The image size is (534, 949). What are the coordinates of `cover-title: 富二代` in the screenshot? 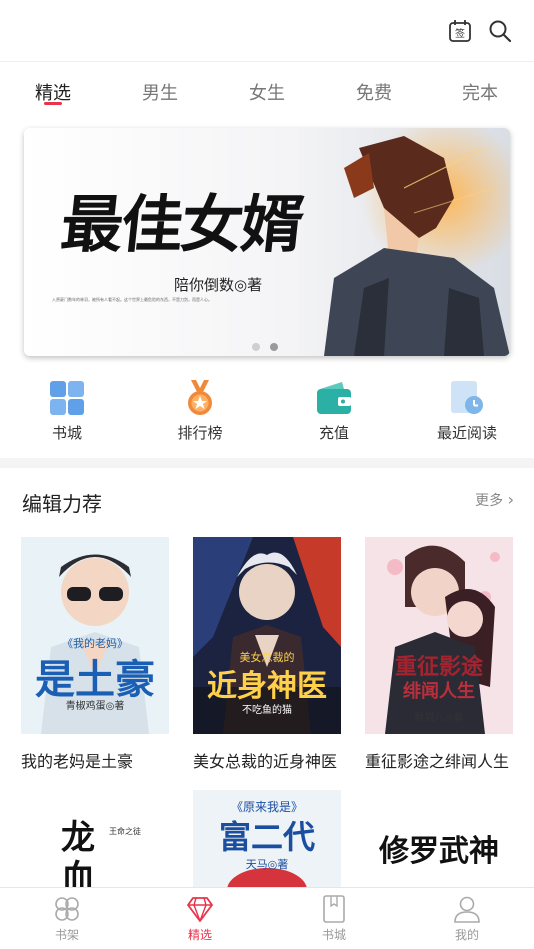 It's located at (266, 837).